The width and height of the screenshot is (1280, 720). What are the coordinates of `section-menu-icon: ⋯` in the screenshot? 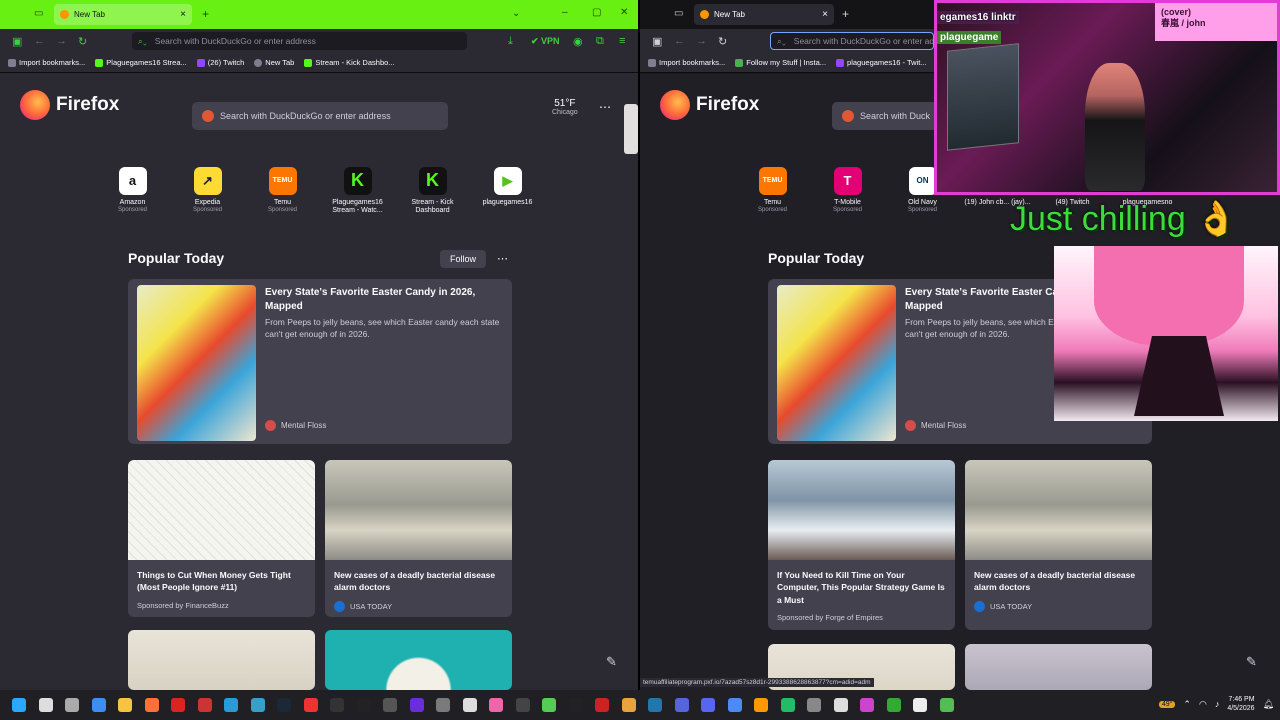 It's located at (502, 258).